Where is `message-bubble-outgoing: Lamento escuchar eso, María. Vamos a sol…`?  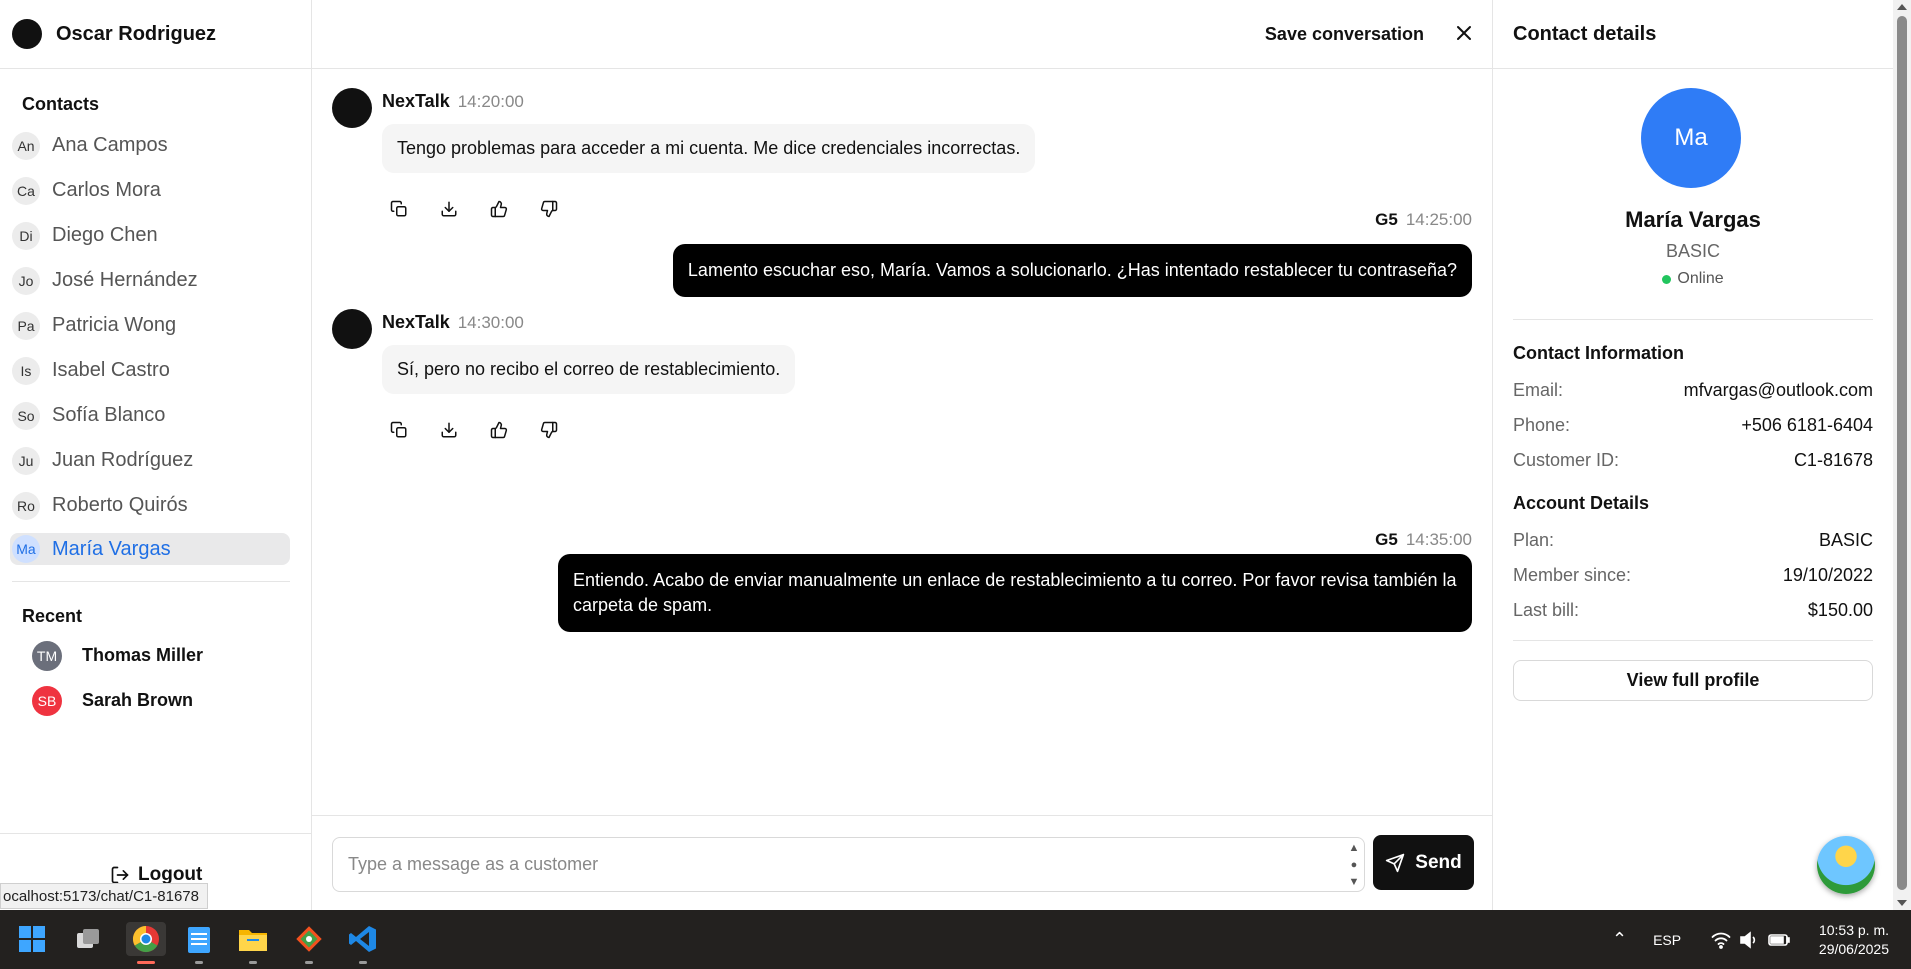 message-bubble-outgoing: Lamento escuchar eso, María. Vamos a sol… is located at coordinates (1072, 270).